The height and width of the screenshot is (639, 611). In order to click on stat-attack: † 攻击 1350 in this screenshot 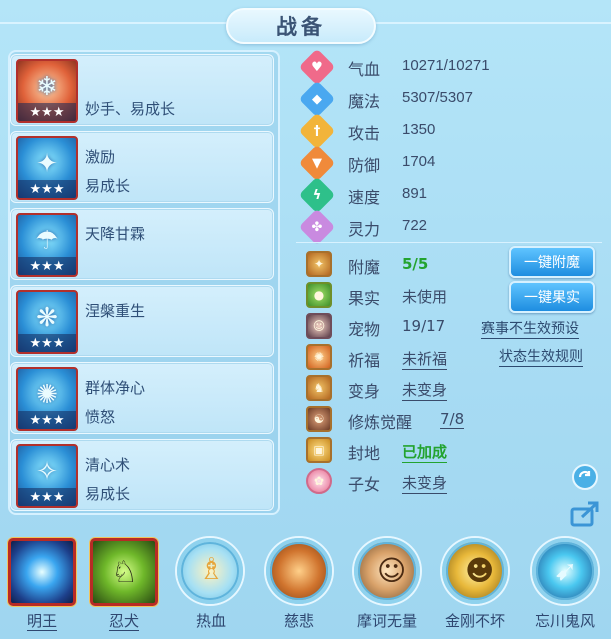, I will do `click(451, 131)`.